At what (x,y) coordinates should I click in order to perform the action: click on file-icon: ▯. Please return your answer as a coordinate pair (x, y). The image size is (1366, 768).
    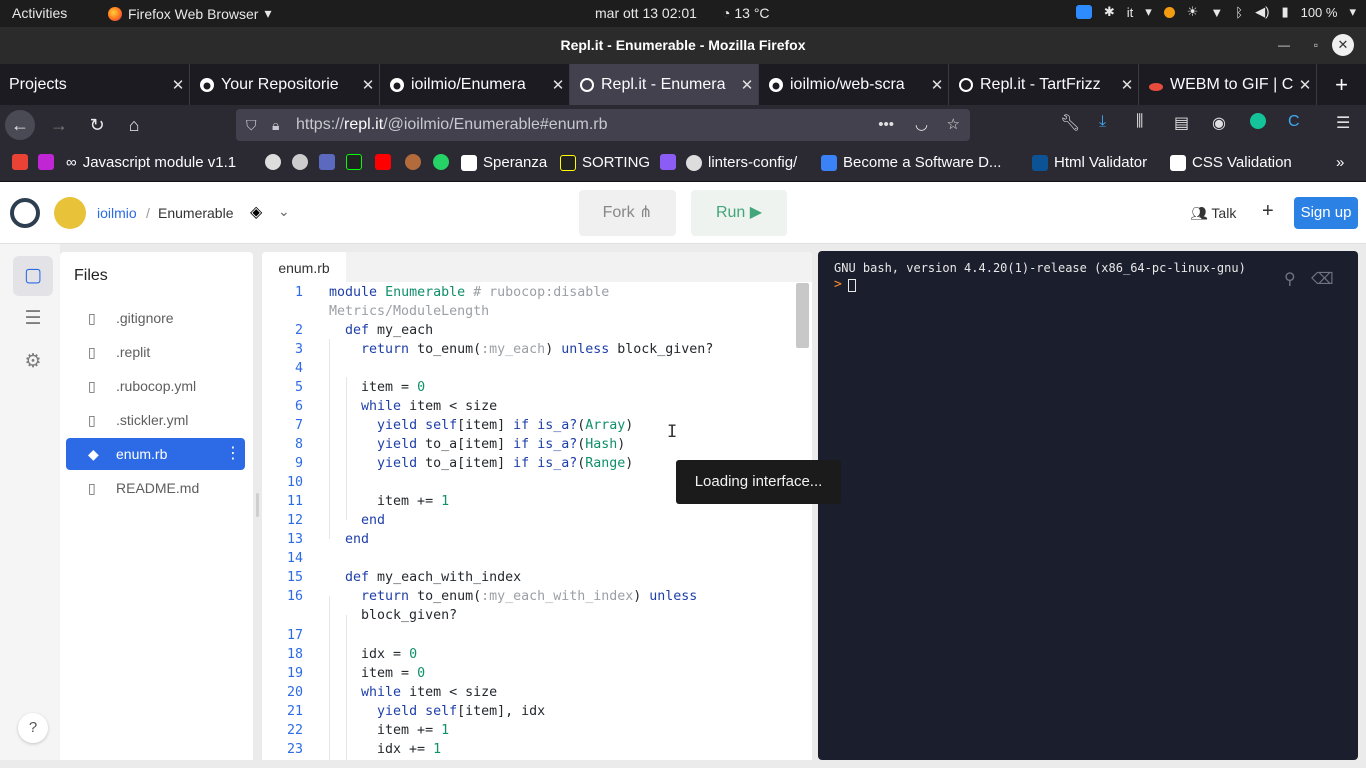
    Looking at the image, I should click on (92, 386).